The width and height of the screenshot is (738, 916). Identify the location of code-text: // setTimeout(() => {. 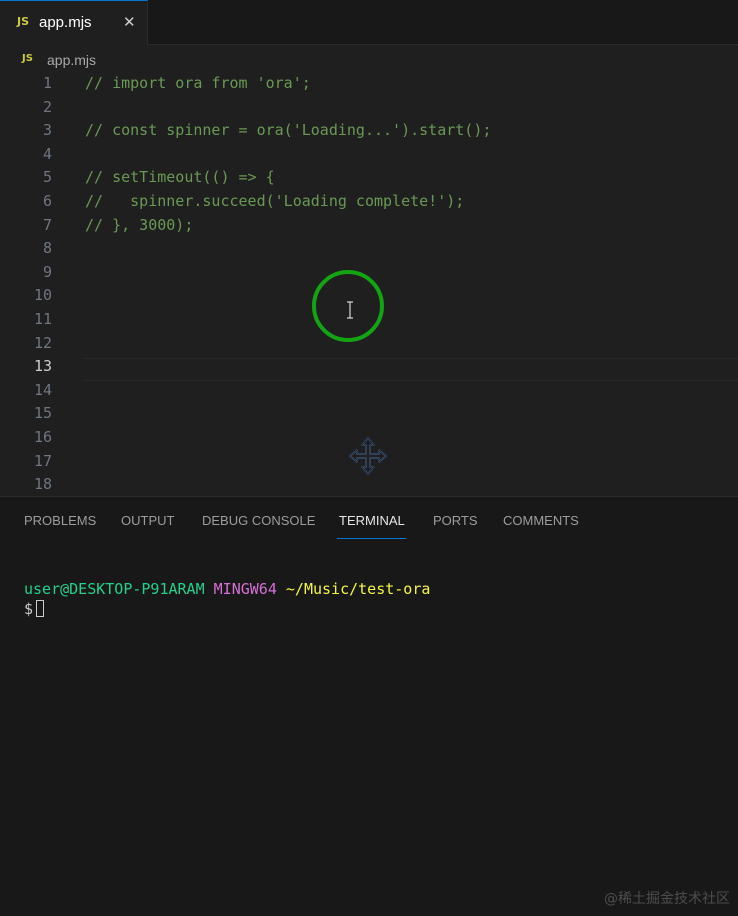
(180, 178).